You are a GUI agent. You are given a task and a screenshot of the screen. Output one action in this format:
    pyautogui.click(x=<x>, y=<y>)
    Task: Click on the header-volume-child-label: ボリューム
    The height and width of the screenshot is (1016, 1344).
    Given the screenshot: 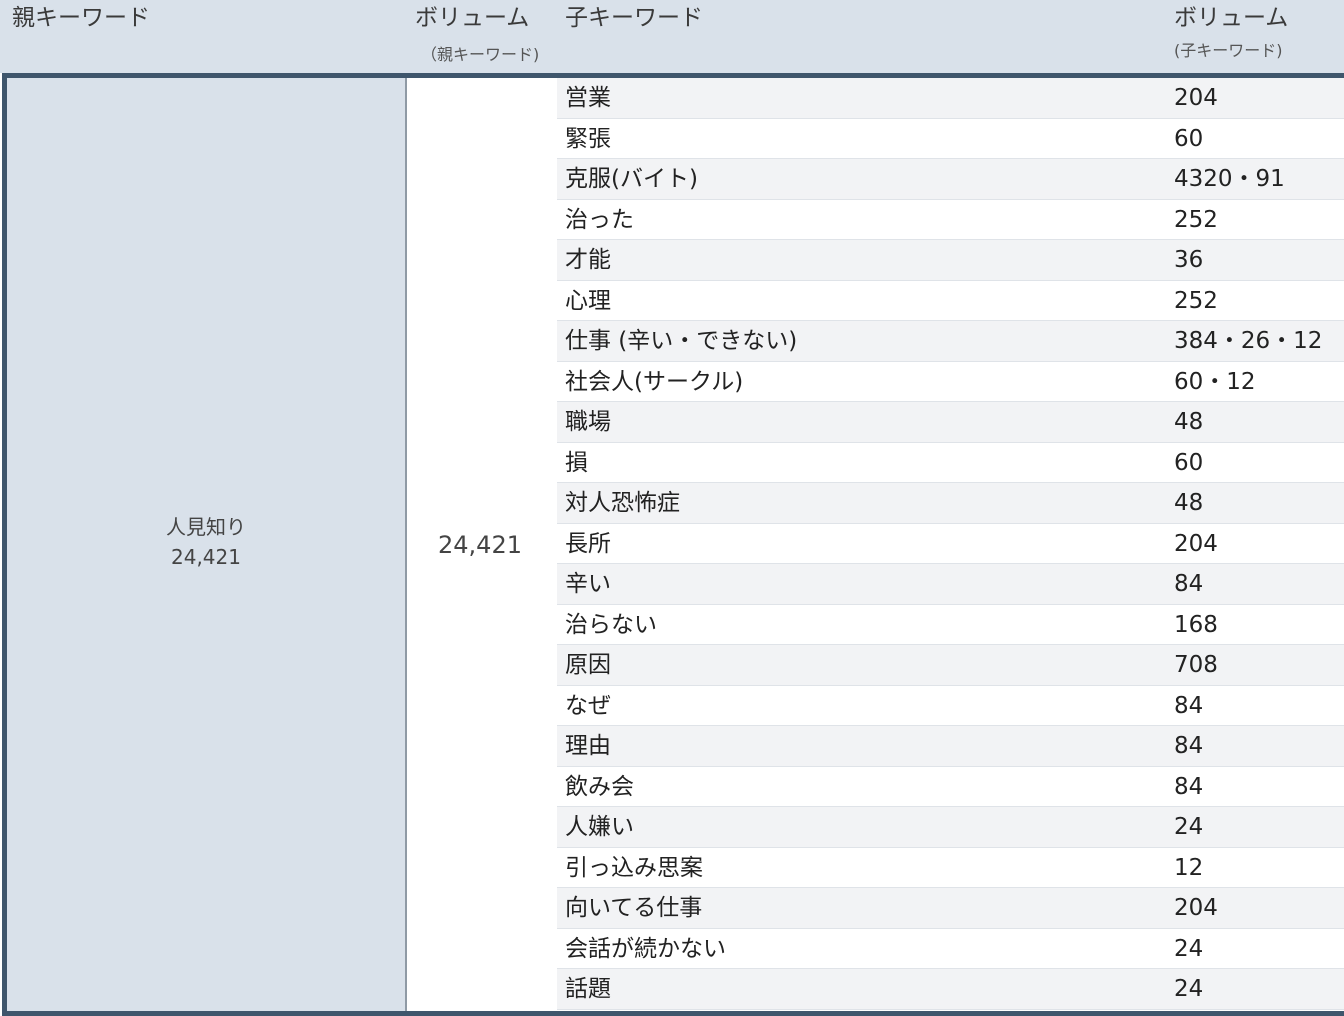 What is the action you would take?
    pyautogui.click(x=1231, y=18)
    